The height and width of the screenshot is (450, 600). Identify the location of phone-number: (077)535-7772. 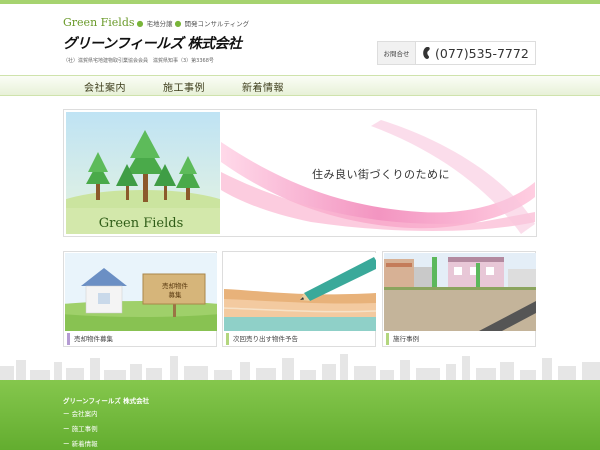
(482, 53).